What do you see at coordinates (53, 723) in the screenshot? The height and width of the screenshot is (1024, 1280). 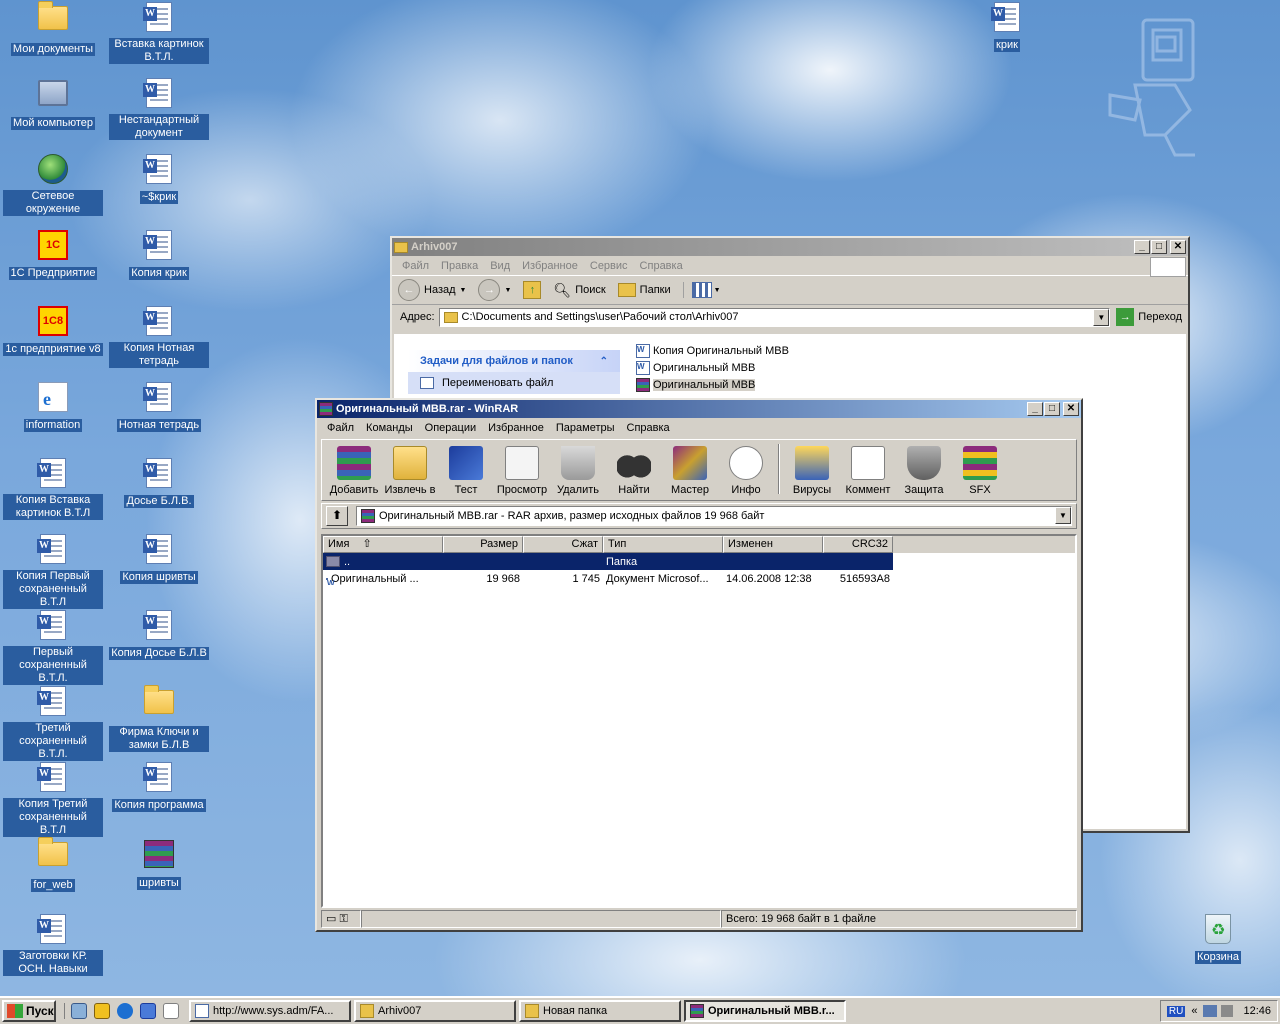 I see `desktop-icon-doc: W Третий сохраненный В.Т.Л.` at bounding box center [53, 723].